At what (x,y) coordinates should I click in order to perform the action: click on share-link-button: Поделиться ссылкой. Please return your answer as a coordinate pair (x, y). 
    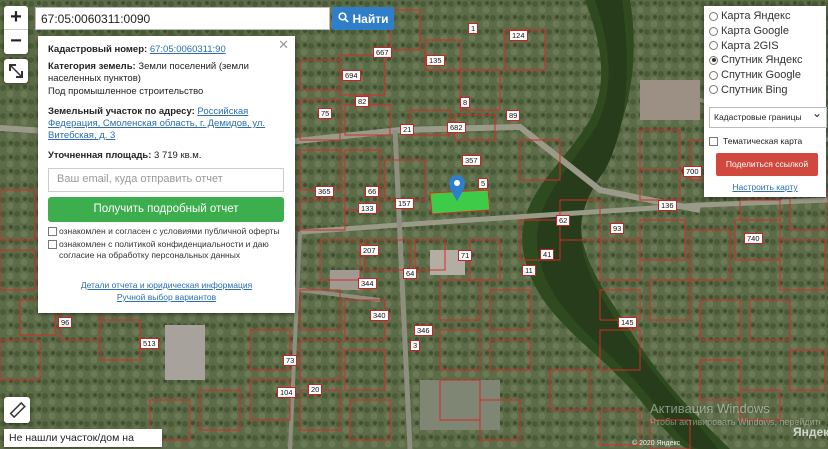
    Looking at the image, I should click on (767, 165).